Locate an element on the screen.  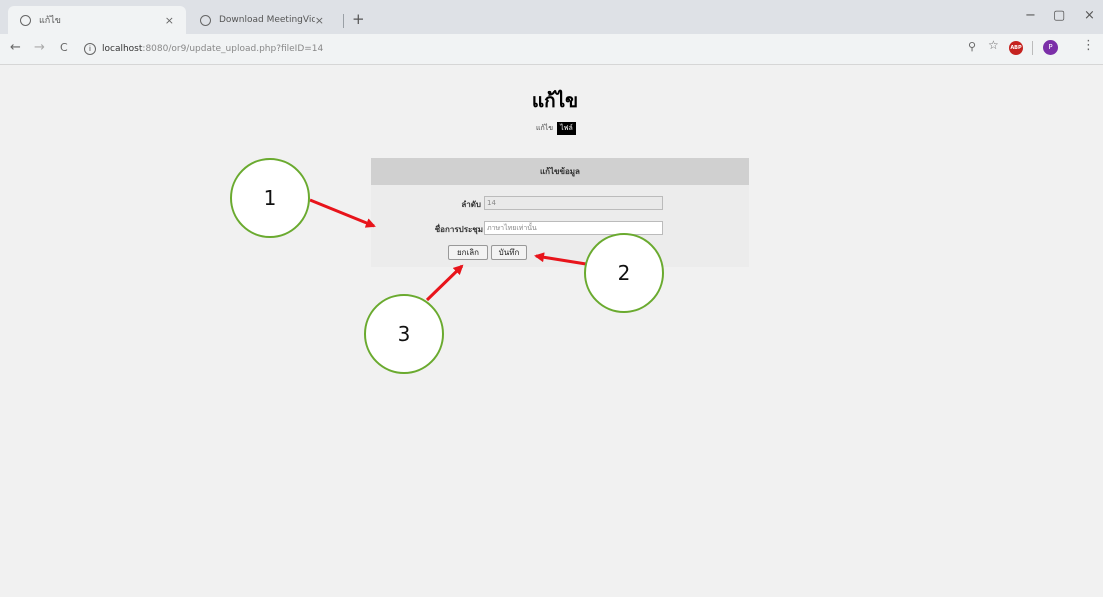
annotation-number-1: 1 is located at coordinates (270, 198).